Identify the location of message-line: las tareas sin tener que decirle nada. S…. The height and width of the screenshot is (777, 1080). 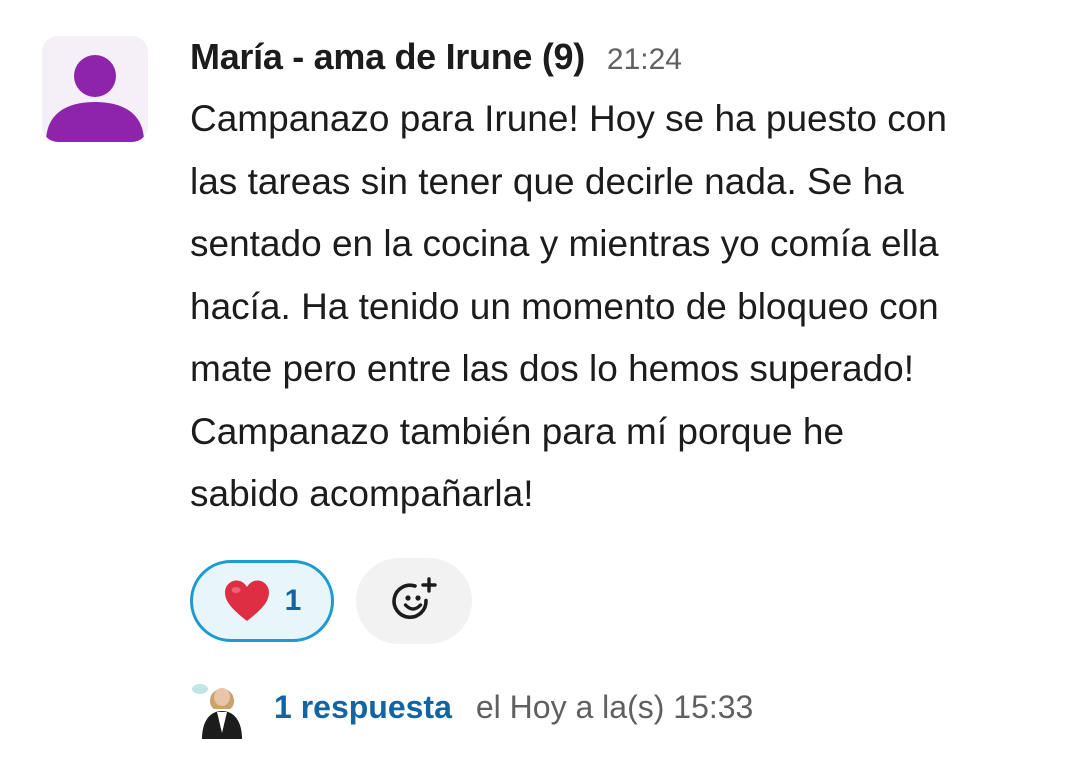
(547, 181).